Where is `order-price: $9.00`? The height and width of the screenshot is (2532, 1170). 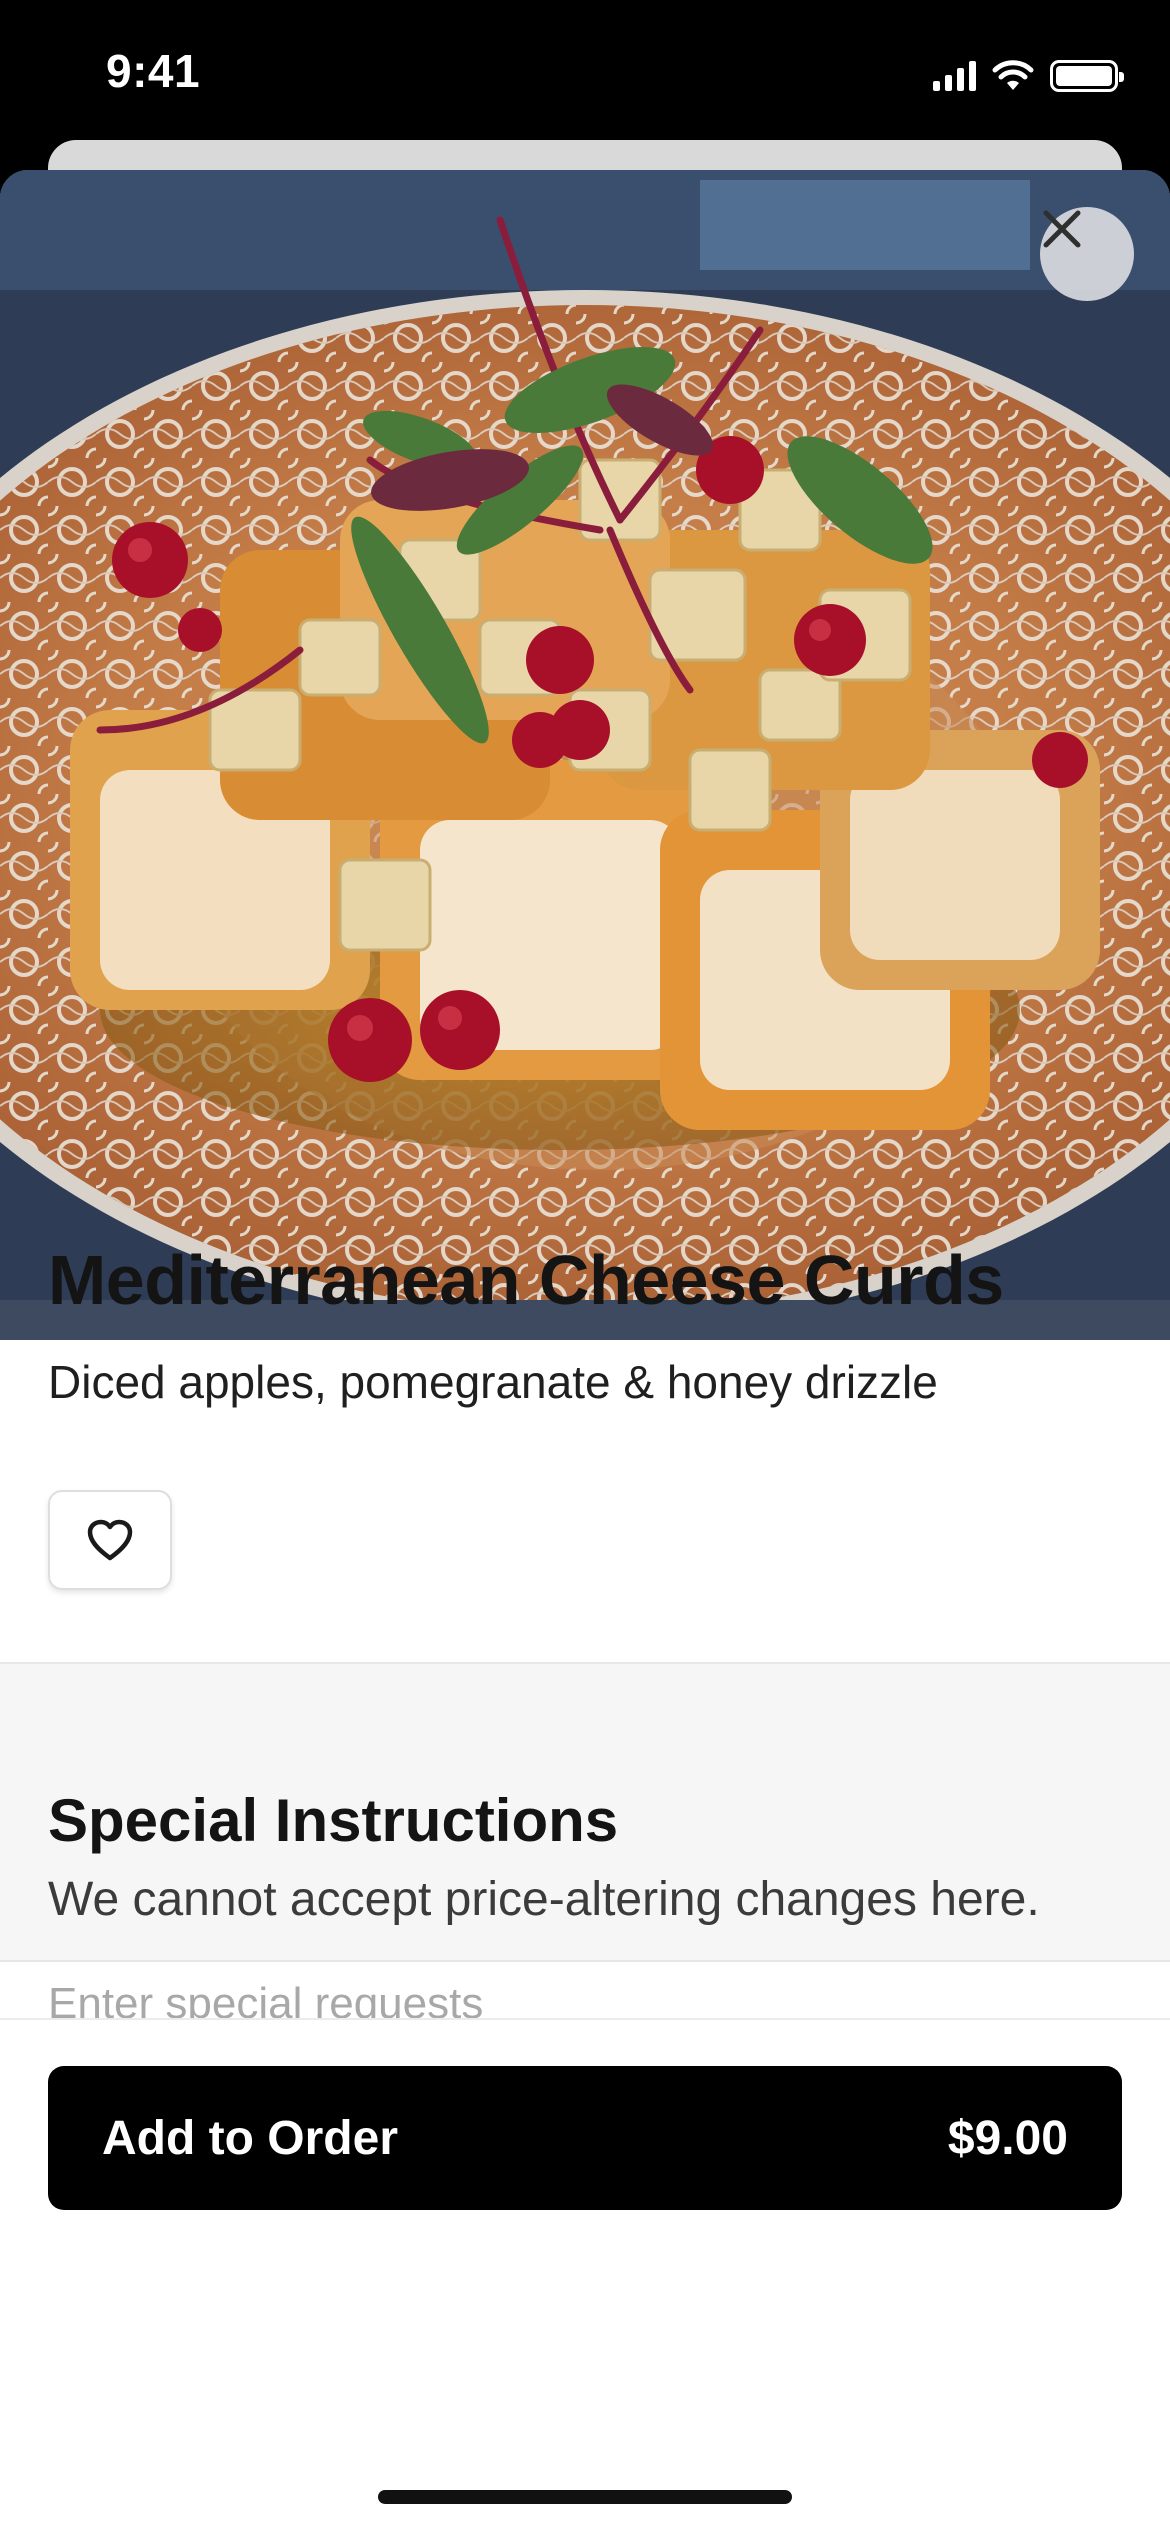
order-price: $9.00 is located at coordinates (1007, 2138).